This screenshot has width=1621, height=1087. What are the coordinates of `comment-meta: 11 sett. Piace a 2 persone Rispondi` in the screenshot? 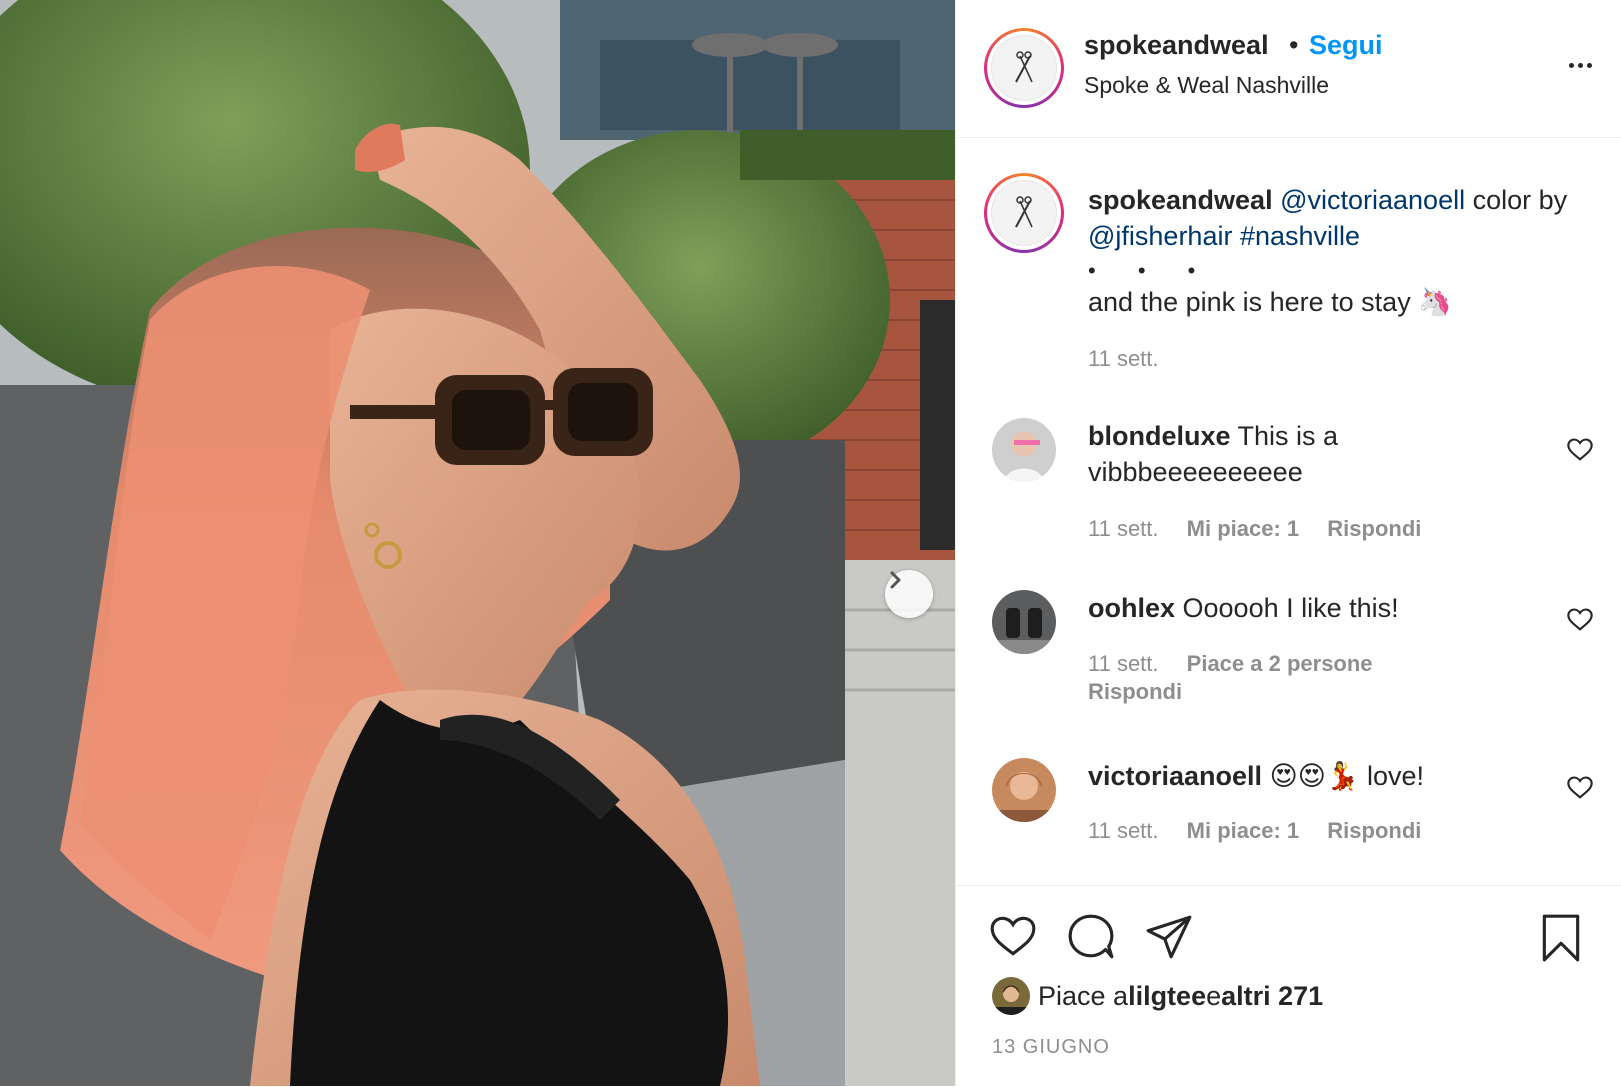 It's located at (1308, 678).